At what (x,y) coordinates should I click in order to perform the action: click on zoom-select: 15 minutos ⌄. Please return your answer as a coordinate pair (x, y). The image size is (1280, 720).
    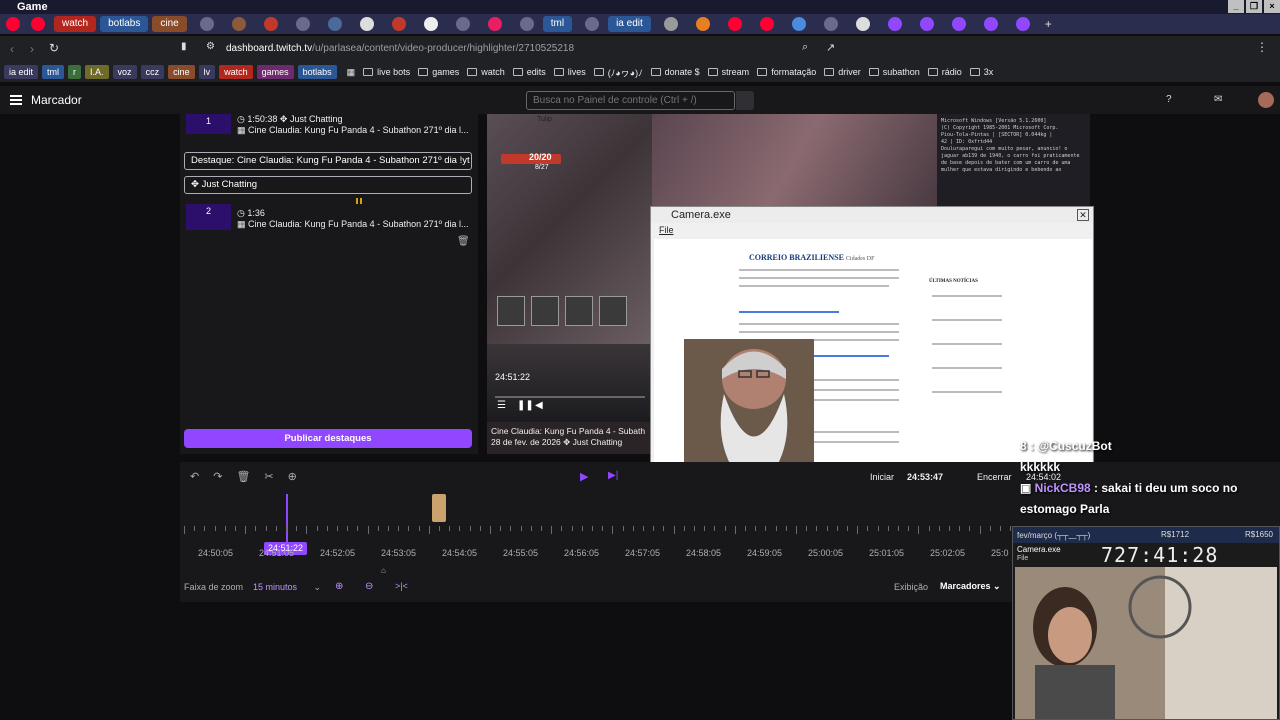
    Looking at the image, I should click on (287, 587).